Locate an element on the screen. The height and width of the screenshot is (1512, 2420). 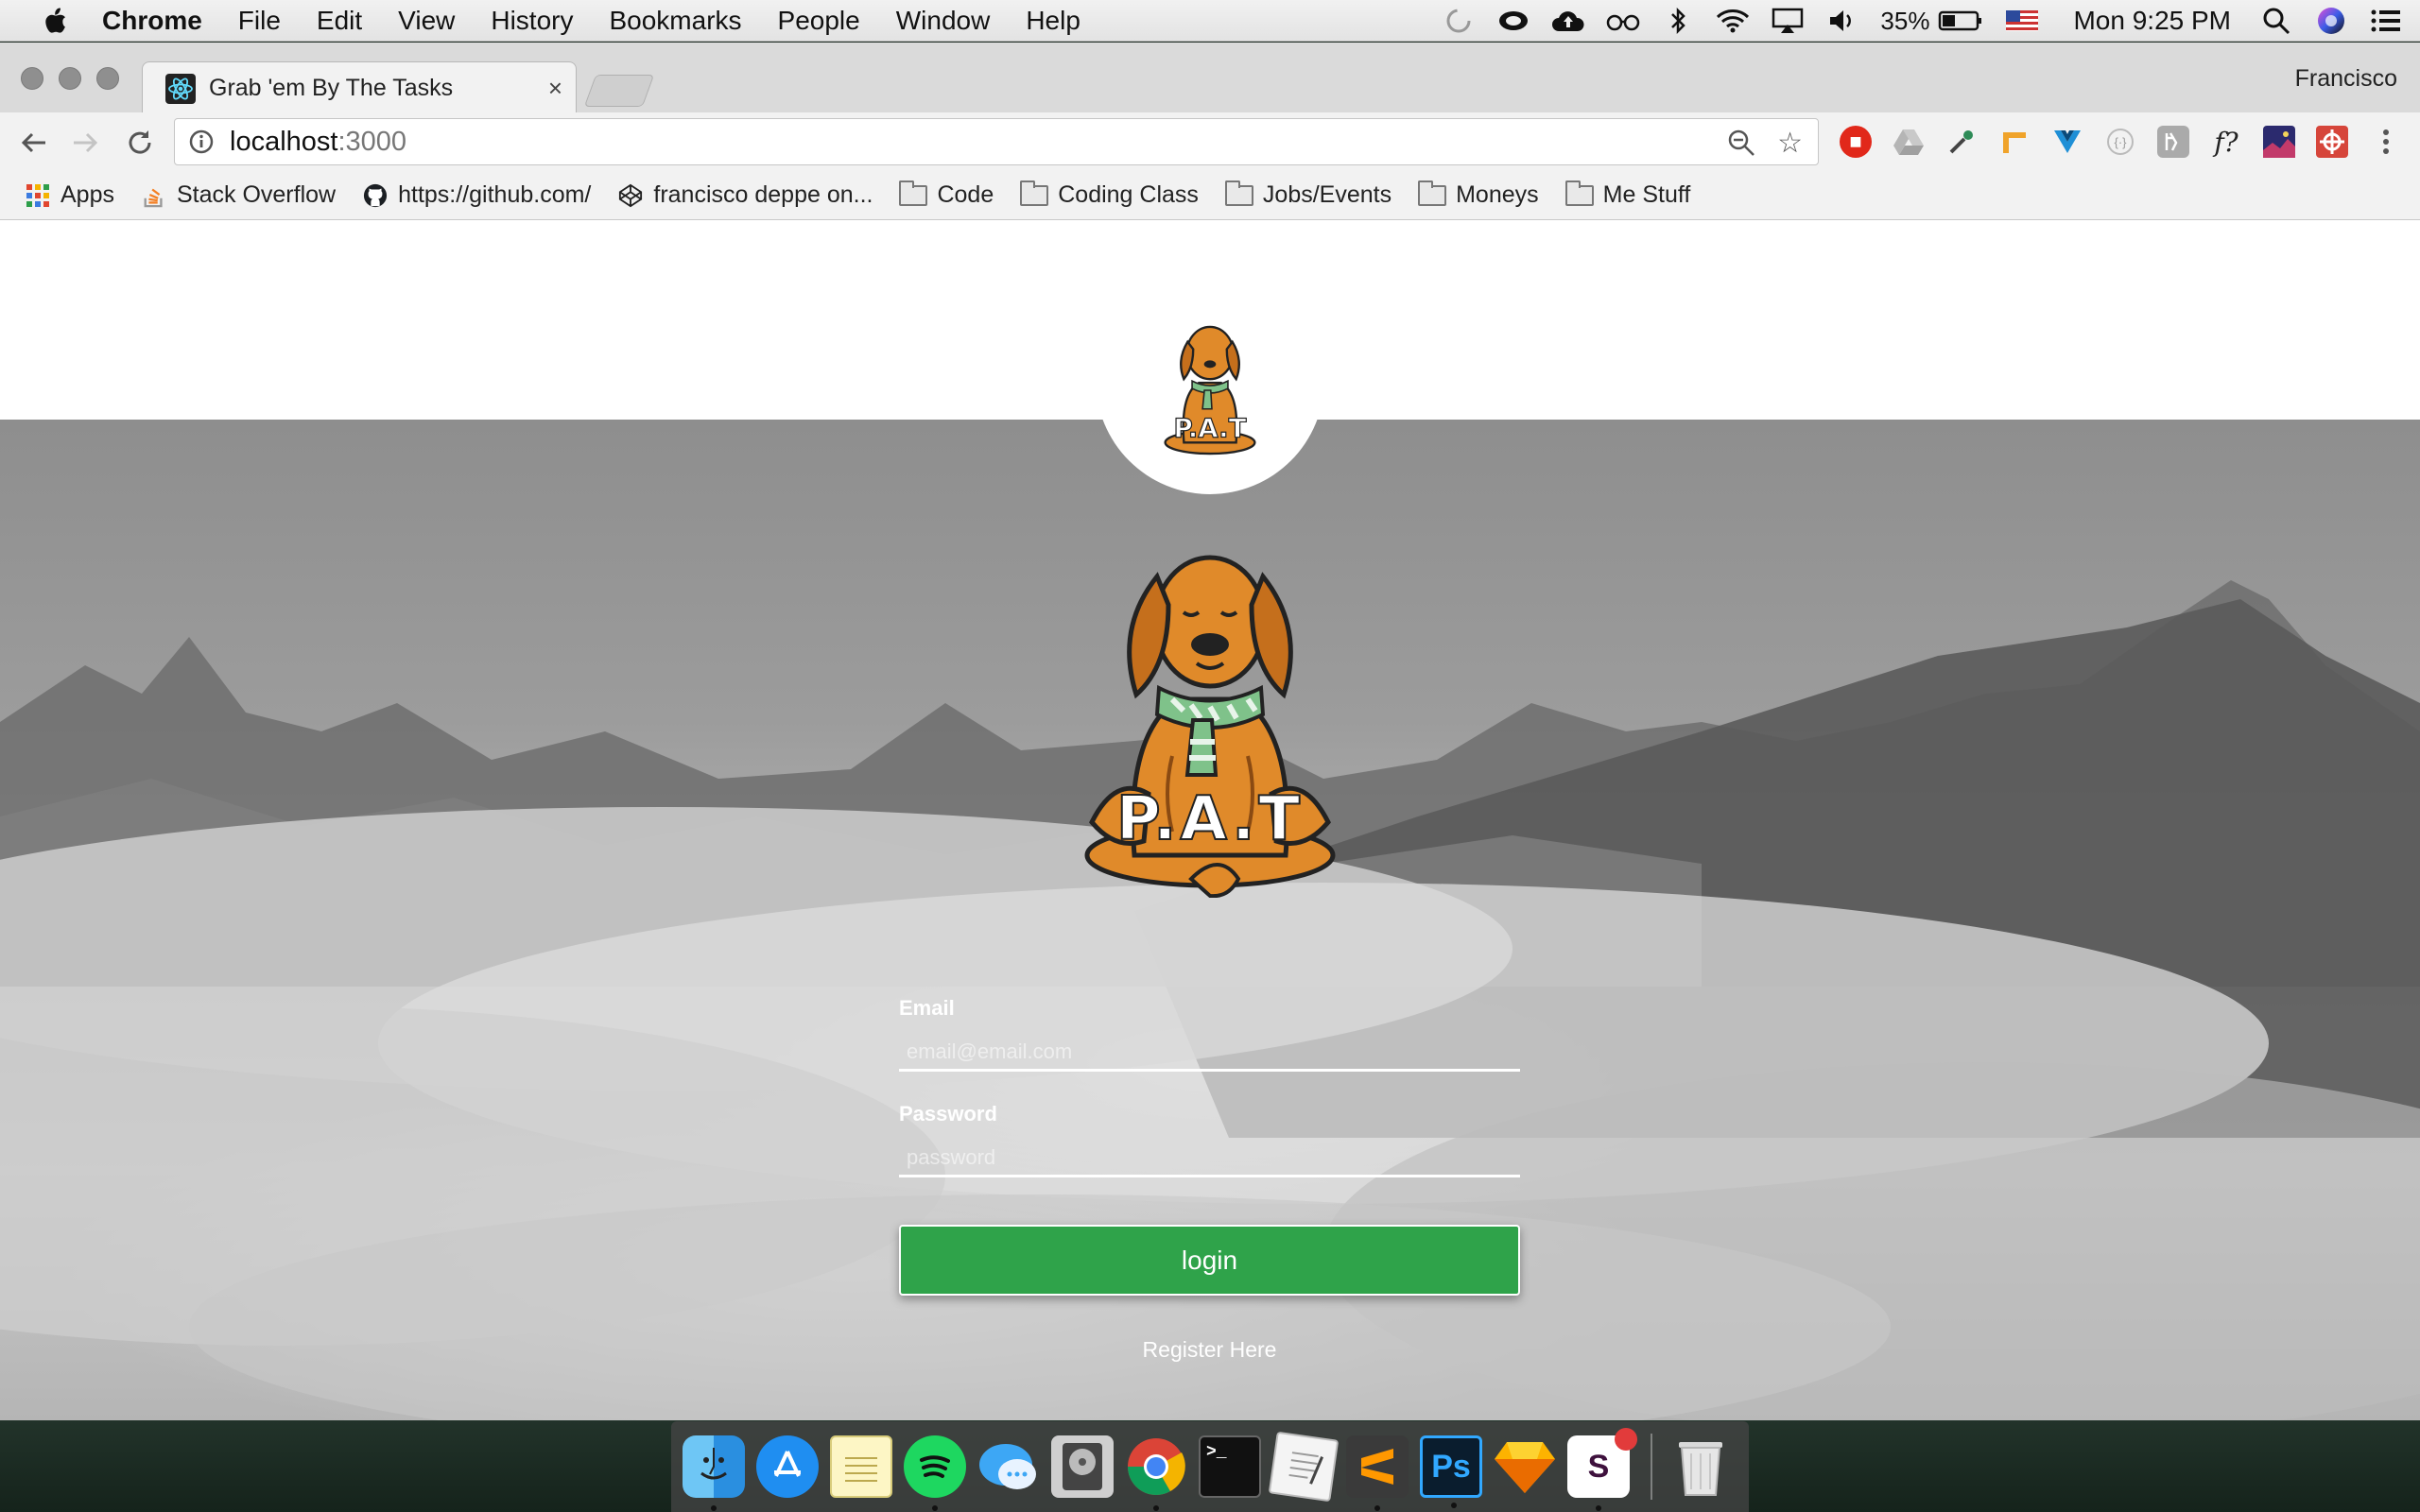
page-ruler-extension-icon is located at coordinates (2173, 142).